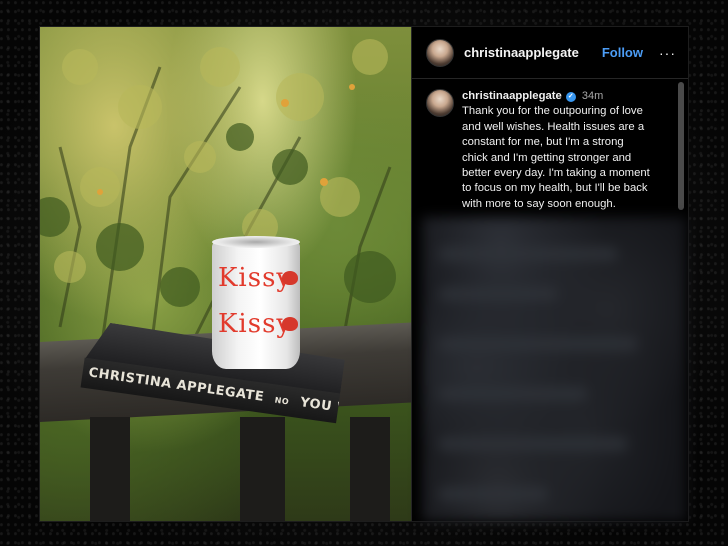  I want to click on comments-scrollbar, so click(681, 146).